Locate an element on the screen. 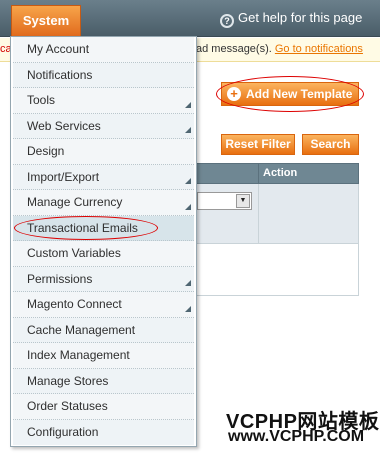  menu-item-label: Import/Export is located at coordinates (63, 176).